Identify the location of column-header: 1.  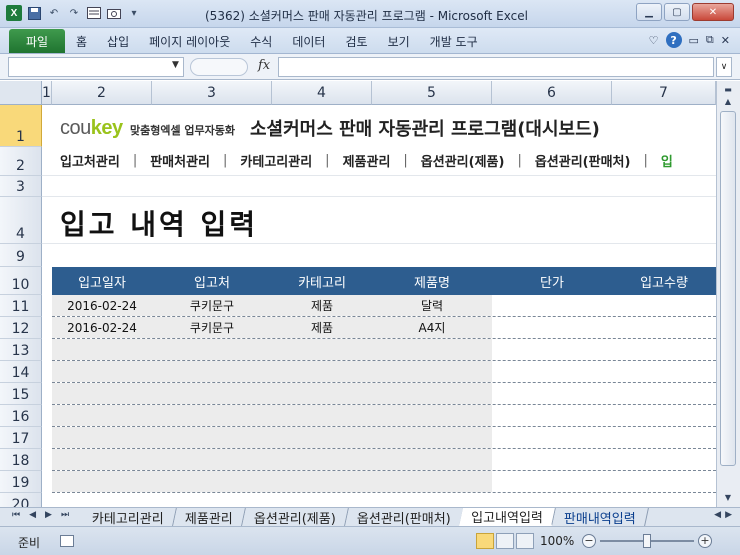
(47, 93).